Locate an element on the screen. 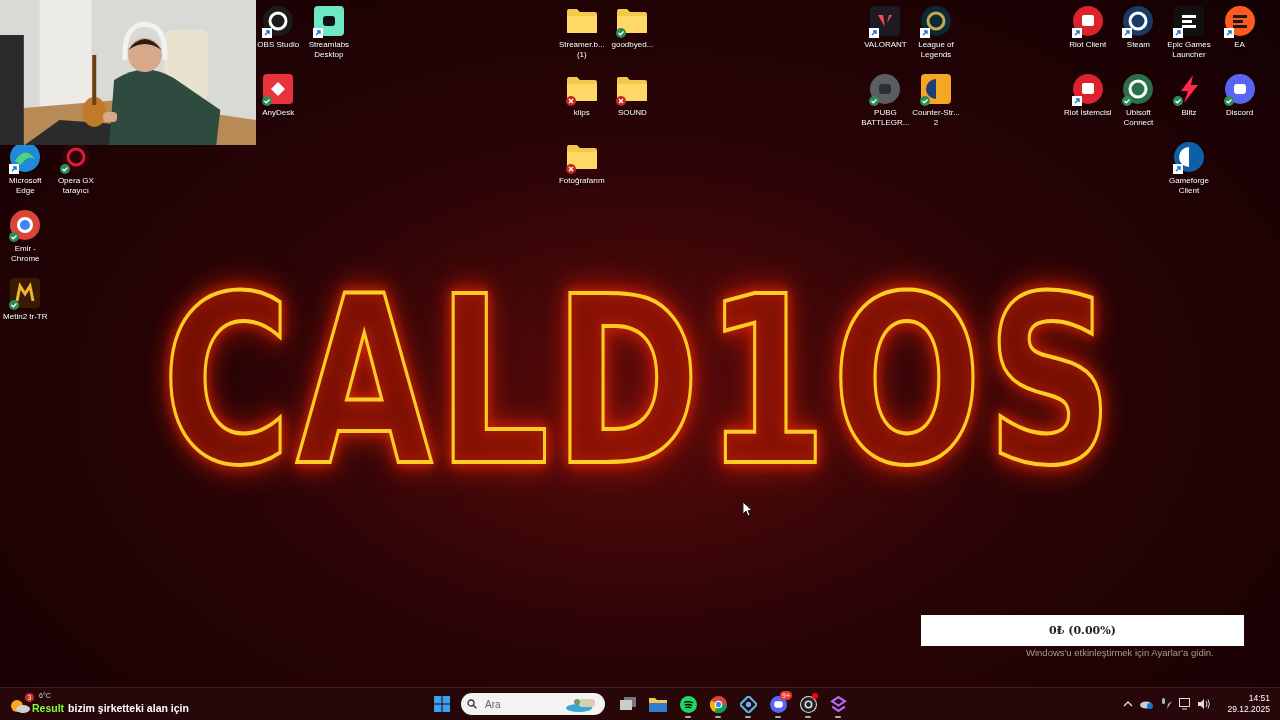 The image size is (1280, 720). icon-label: VALORANT is located at coordinates (885, 45).